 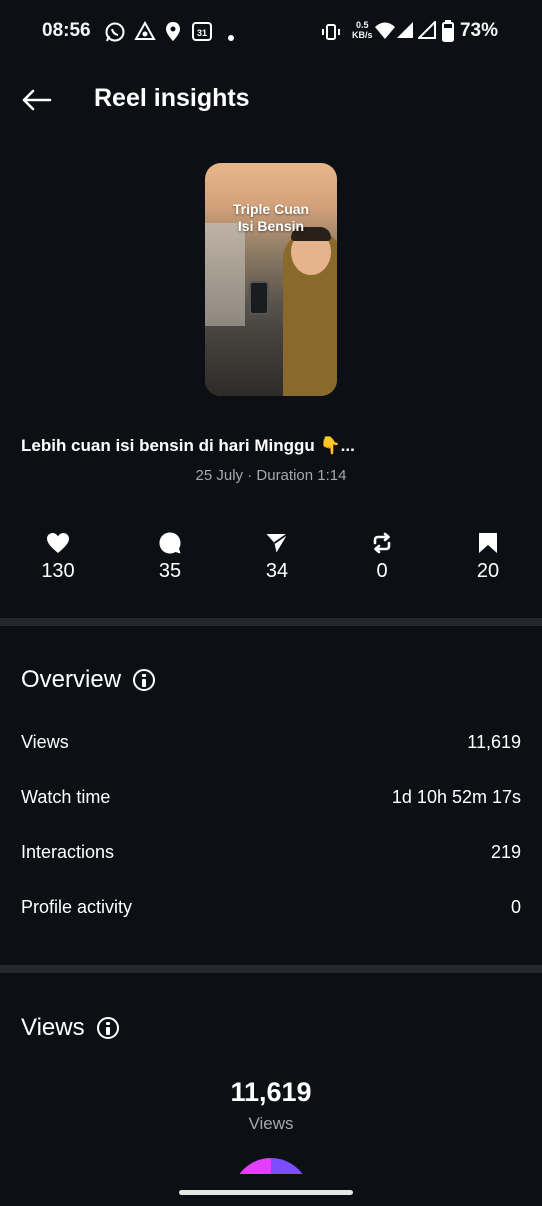 I want to click on reel-meta: 25 July · Duration 1:14, so click(x=271, y=475).